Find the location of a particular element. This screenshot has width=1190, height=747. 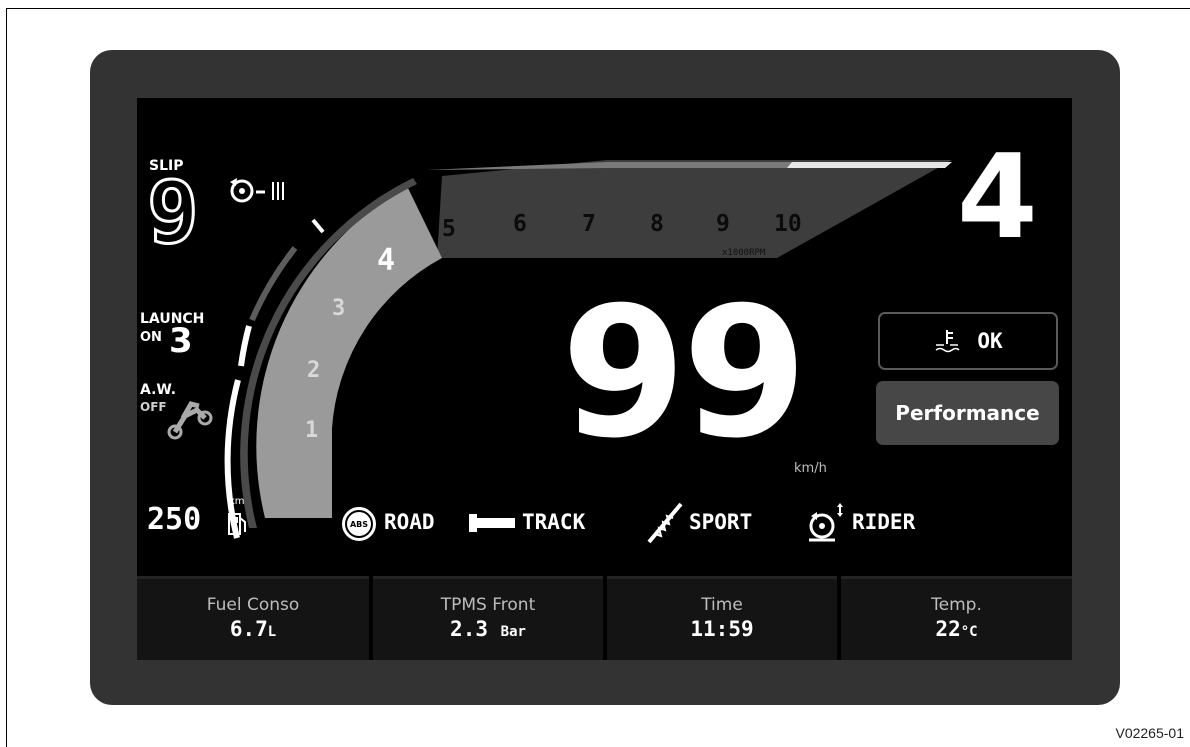

info-tile-fuel: Fuel Conso 6.7L is located at coordinates (253, 618).